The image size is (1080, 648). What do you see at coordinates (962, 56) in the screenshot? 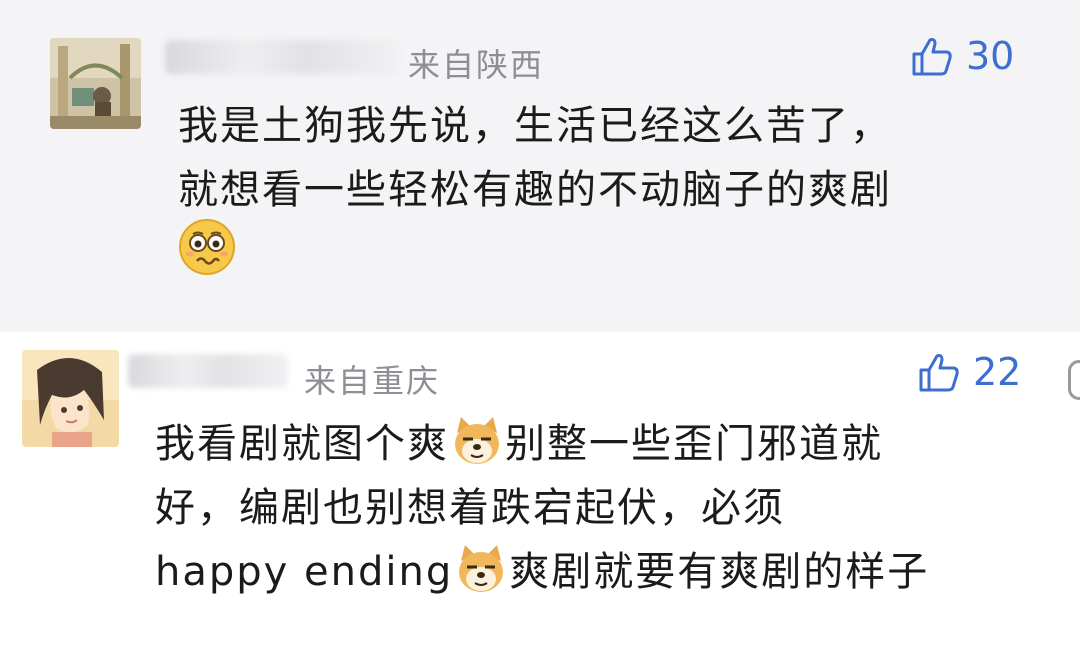
I see `like-button: 30` at bounding box center [962, 56].